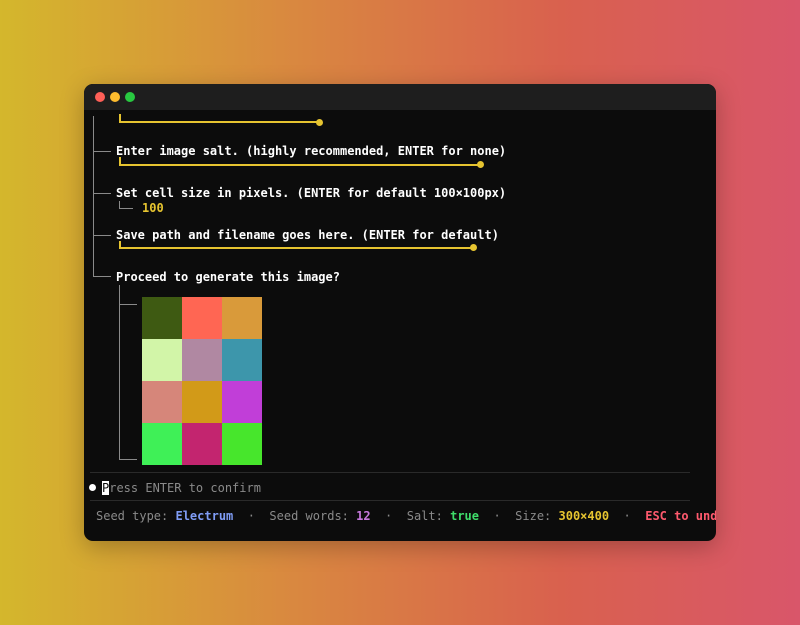 The height and width of the screenshot is (625, 800). Describe the element at coordinates (296, 248) in the screenshot. I see `path-input-underline` at that location.